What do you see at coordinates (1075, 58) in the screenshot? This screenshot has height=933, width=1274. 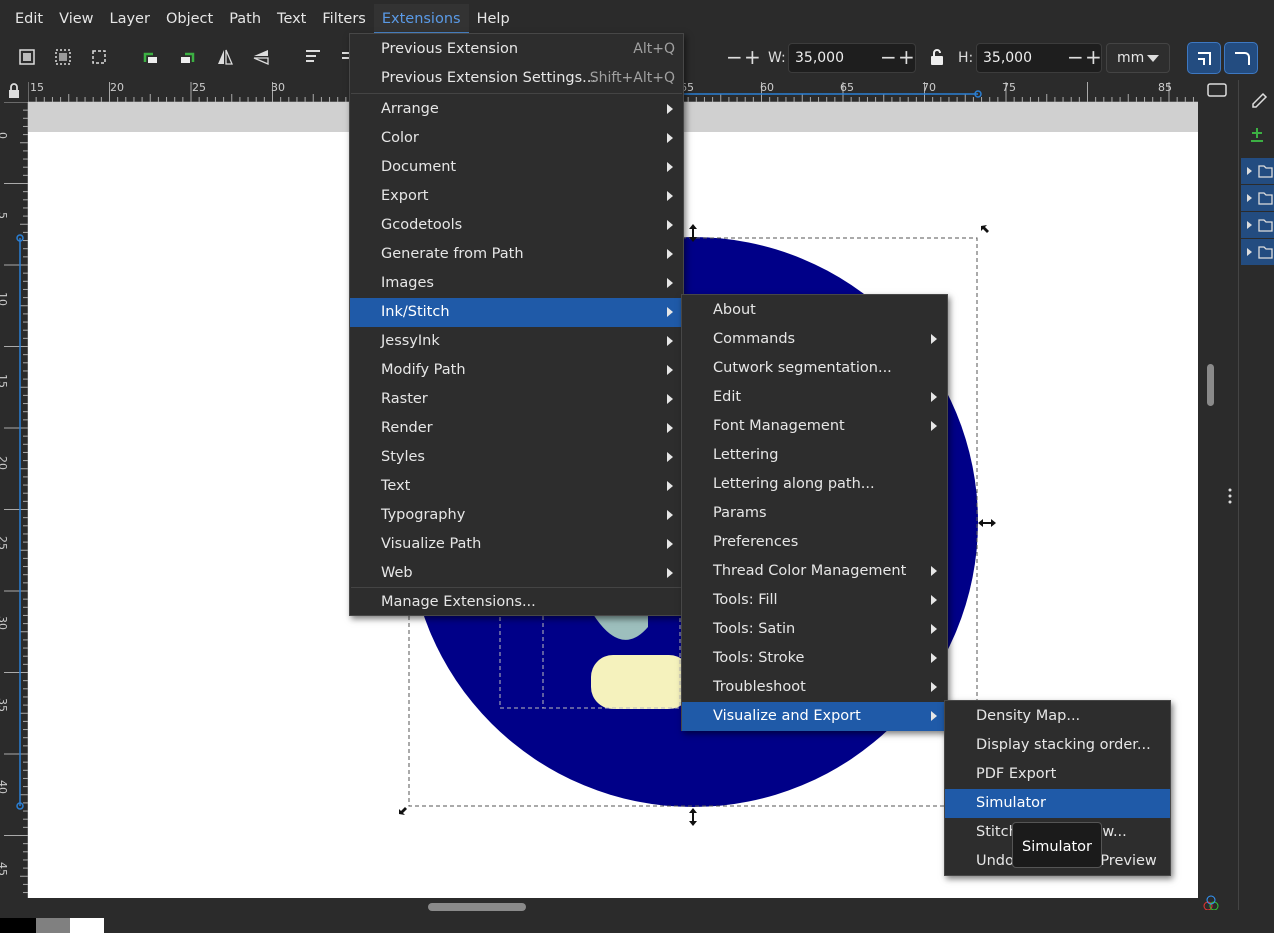 I see `h-minus-button: −` at bounding box center [1075, 58].